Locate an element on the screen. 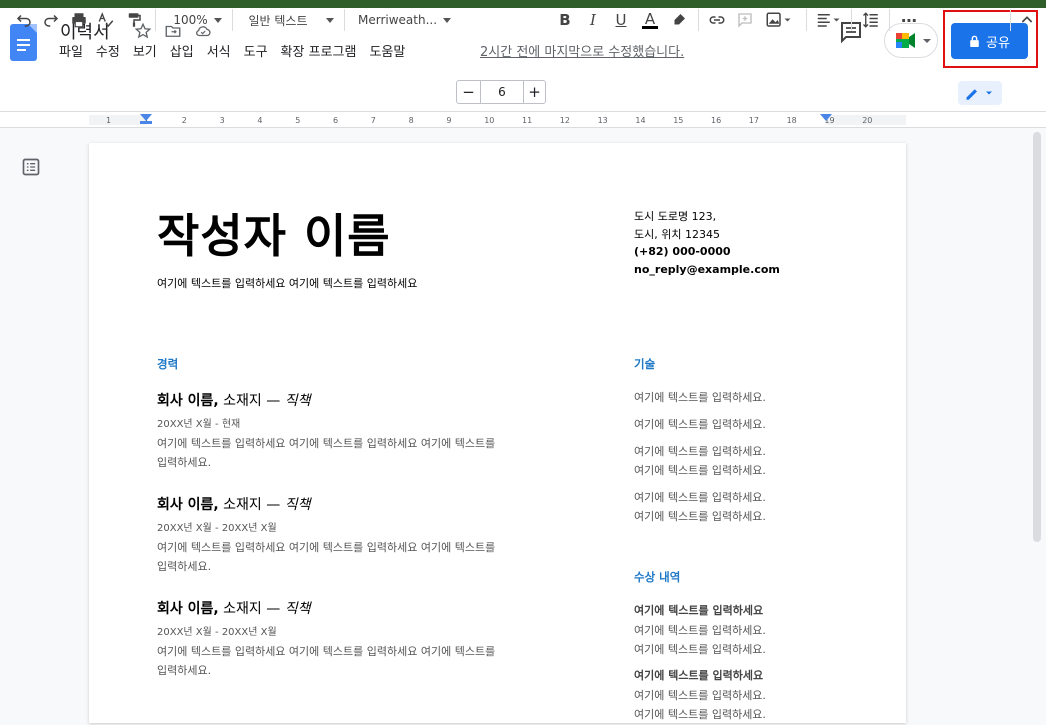 This screenshot has width=1046, height=725. undo-icon is located at coordinates (24, 20).